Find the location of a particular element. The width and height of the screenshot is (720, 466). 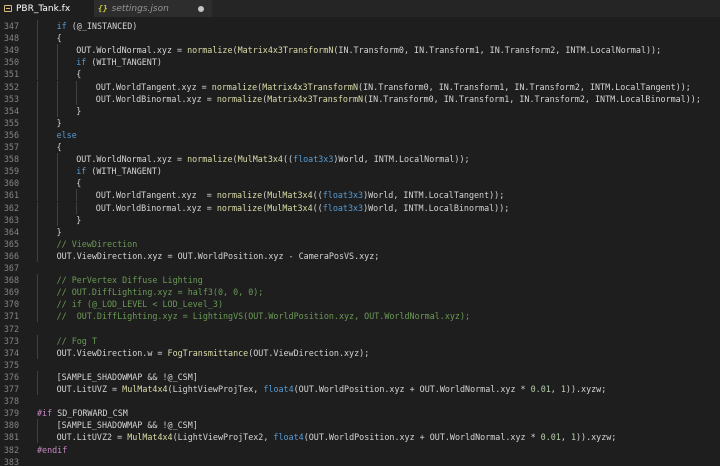

code-line: 383 is located at coordinates (360, 461).